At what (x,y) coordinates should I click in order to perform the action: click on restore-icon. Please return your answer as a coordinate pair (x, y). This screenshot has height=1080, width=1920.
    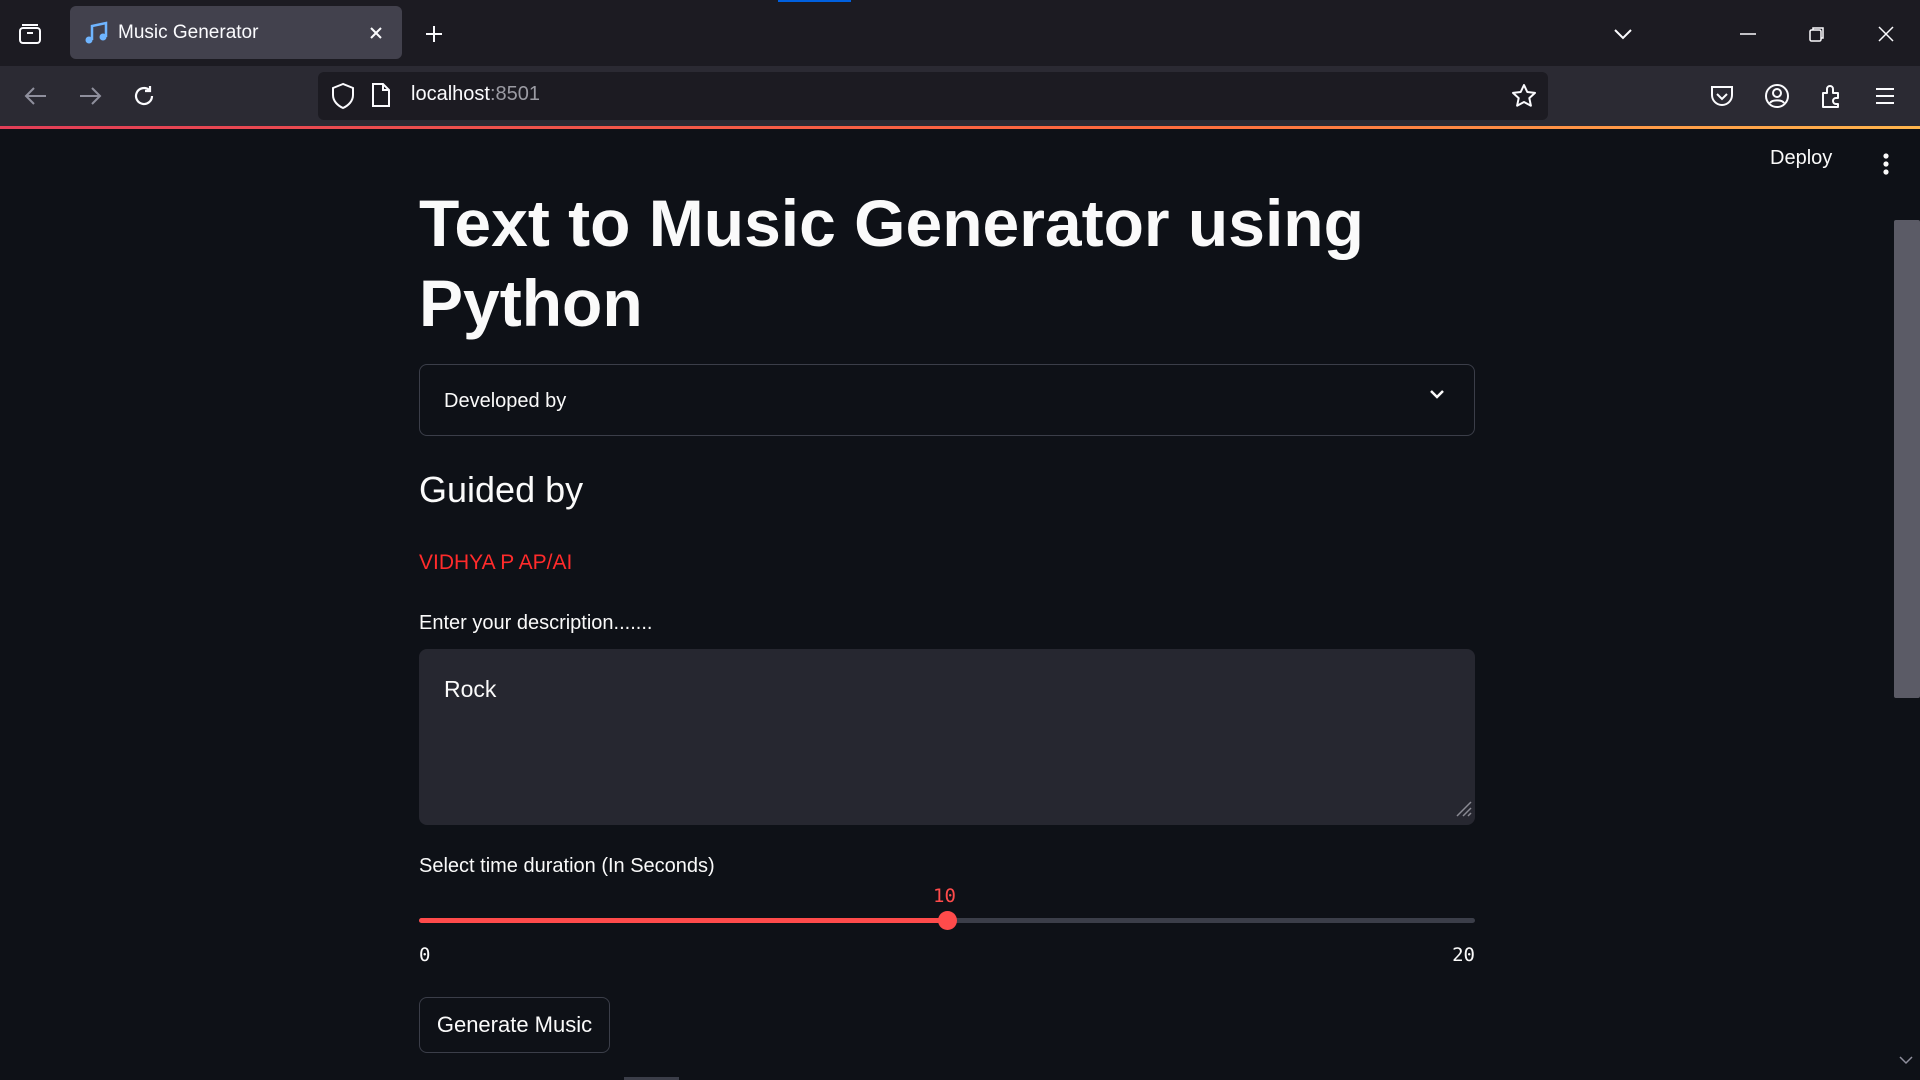
    Looking at the image, I should click on (1817, 34).